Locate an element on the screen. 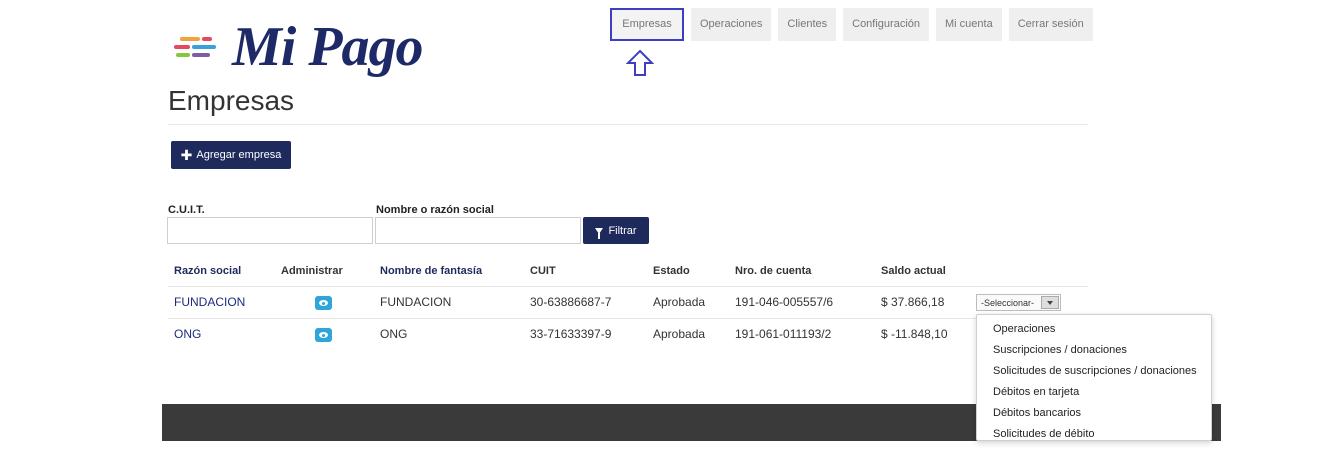  filter-button-label: Filtrar is located at coordinates (622, 230).